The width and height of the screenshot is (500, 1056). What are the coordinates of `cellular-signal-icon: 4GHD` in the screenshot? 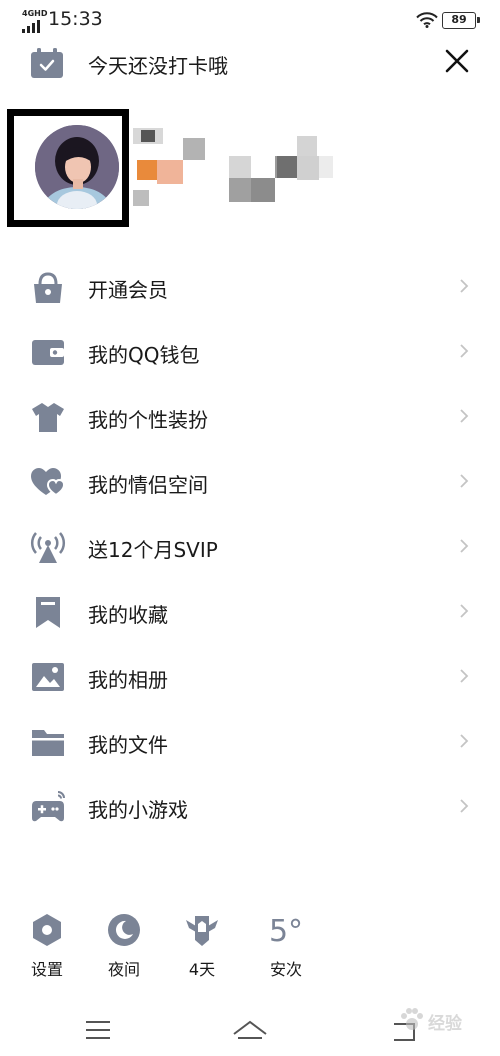 It's located at (35, 21).